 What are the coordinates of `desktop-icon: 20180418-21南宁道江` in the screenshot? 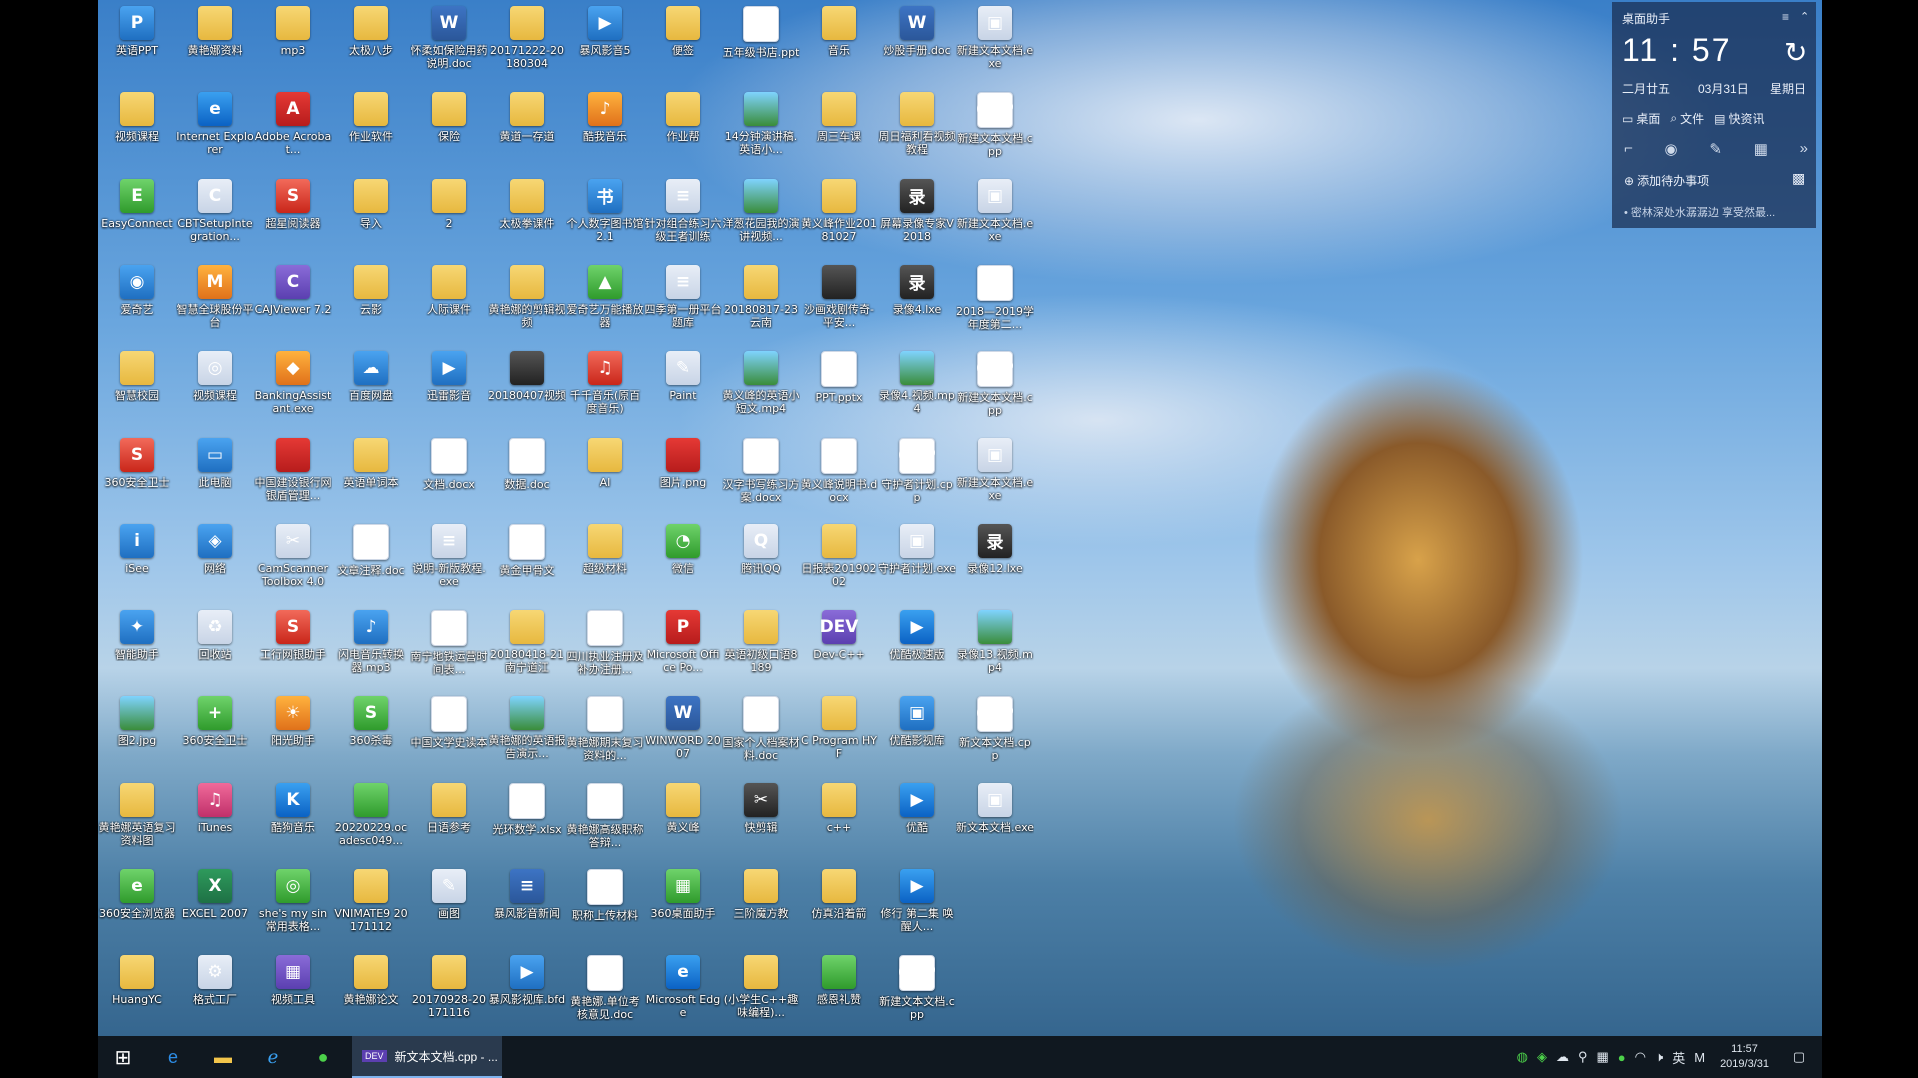 It's located at (527, 647).